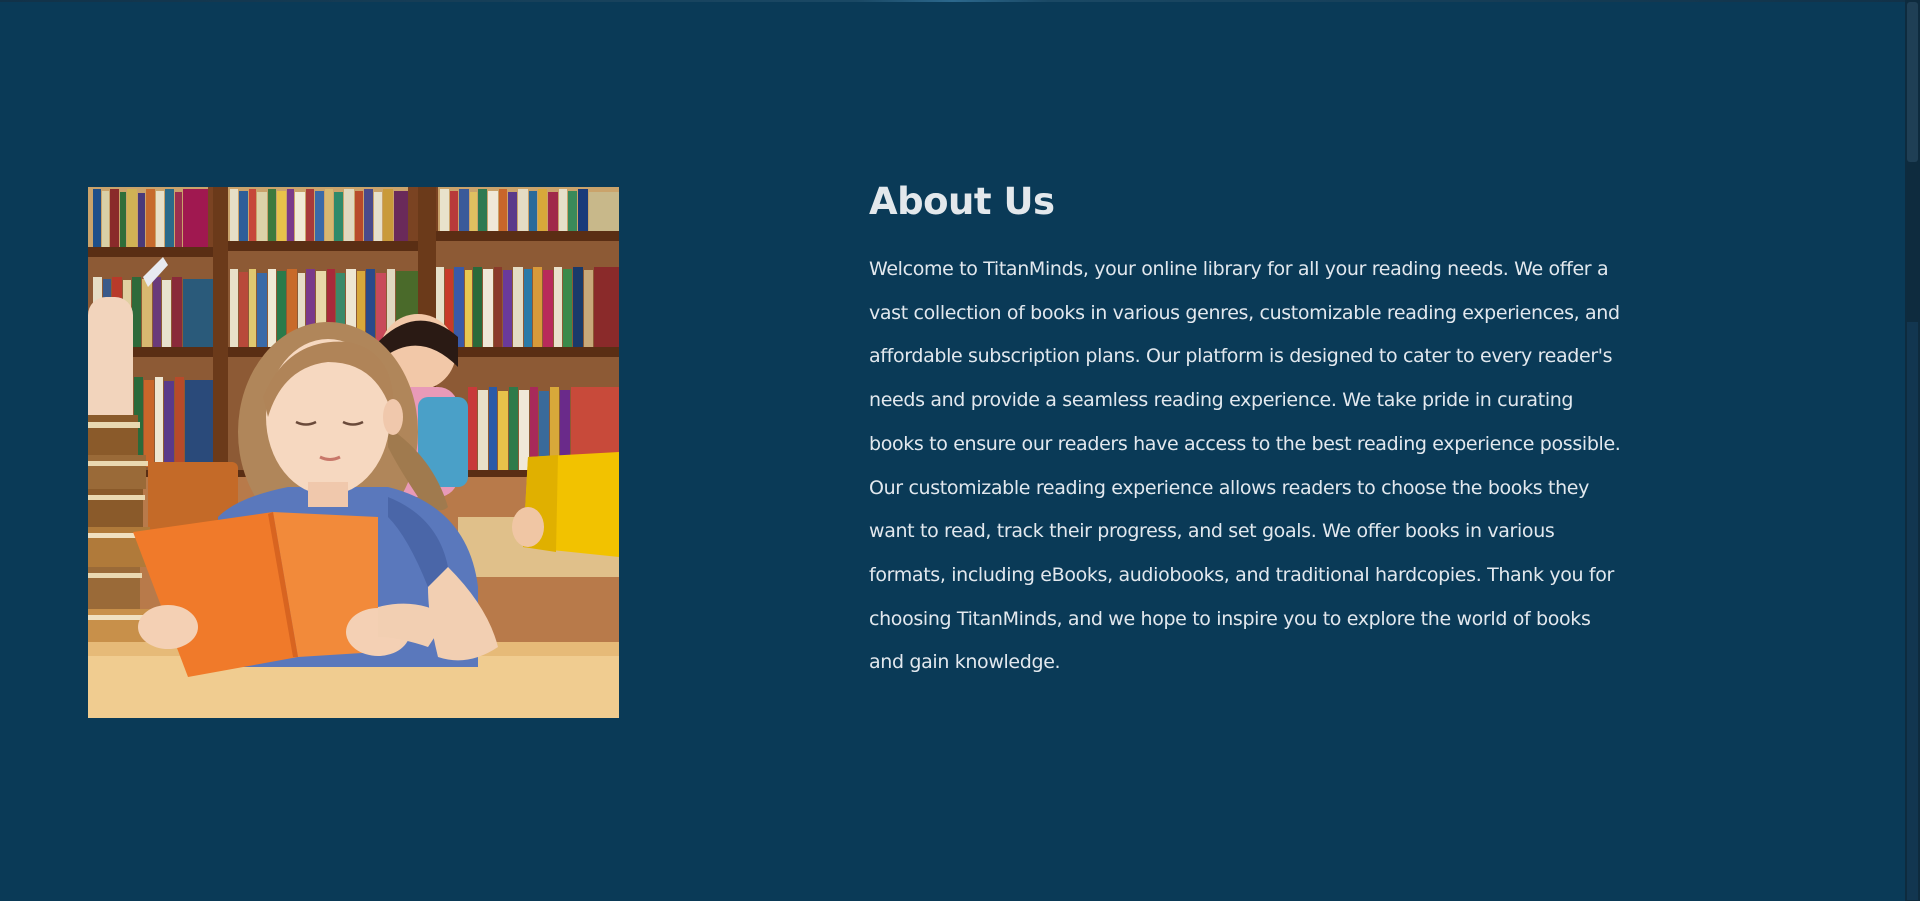  I want to click on scrollbar-track-lower, so click(1912, 611).